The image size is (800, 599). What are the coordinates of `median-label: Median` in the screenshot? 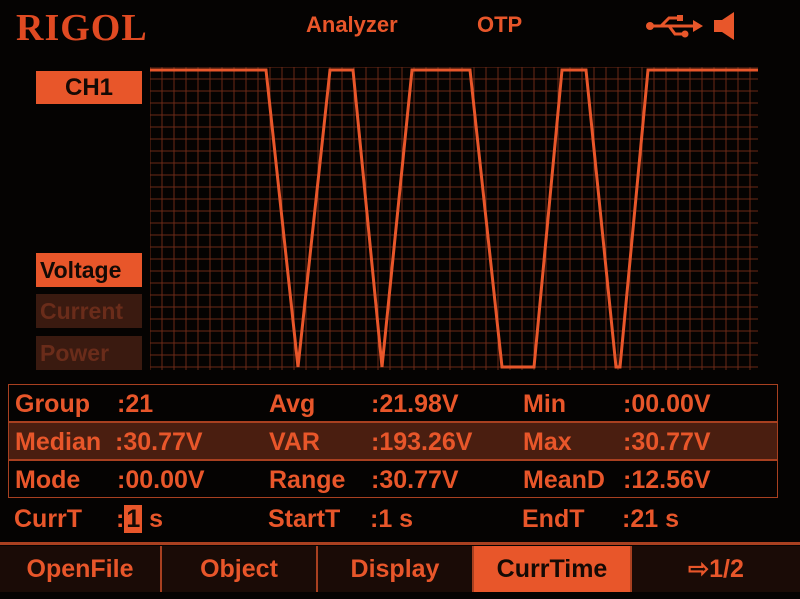 It's located at (58, 442).